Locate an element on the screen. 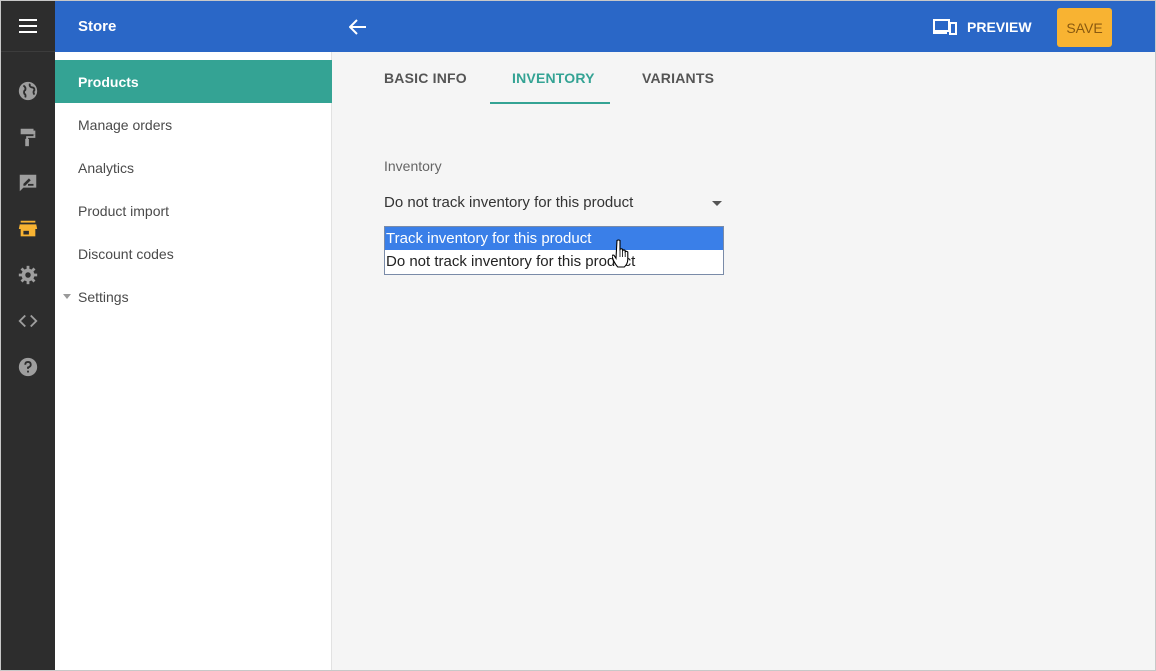  tab-basic-info: BASIC INFO is located at coordinates (425, 78).